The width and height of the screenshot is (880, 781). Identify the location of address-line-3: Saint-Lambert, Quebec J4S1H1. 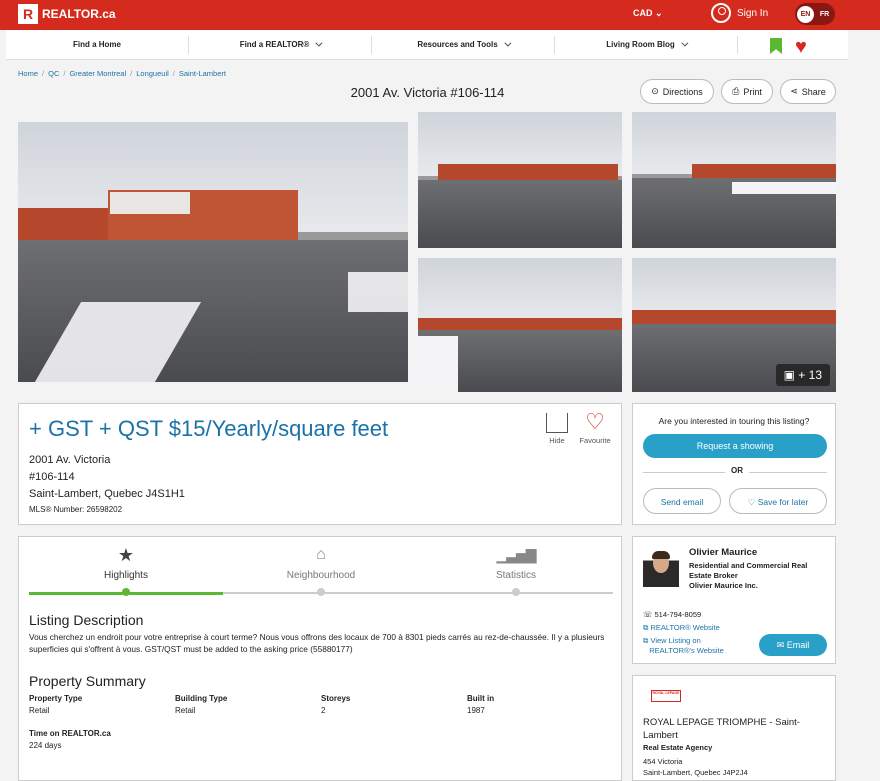
(107, 494).